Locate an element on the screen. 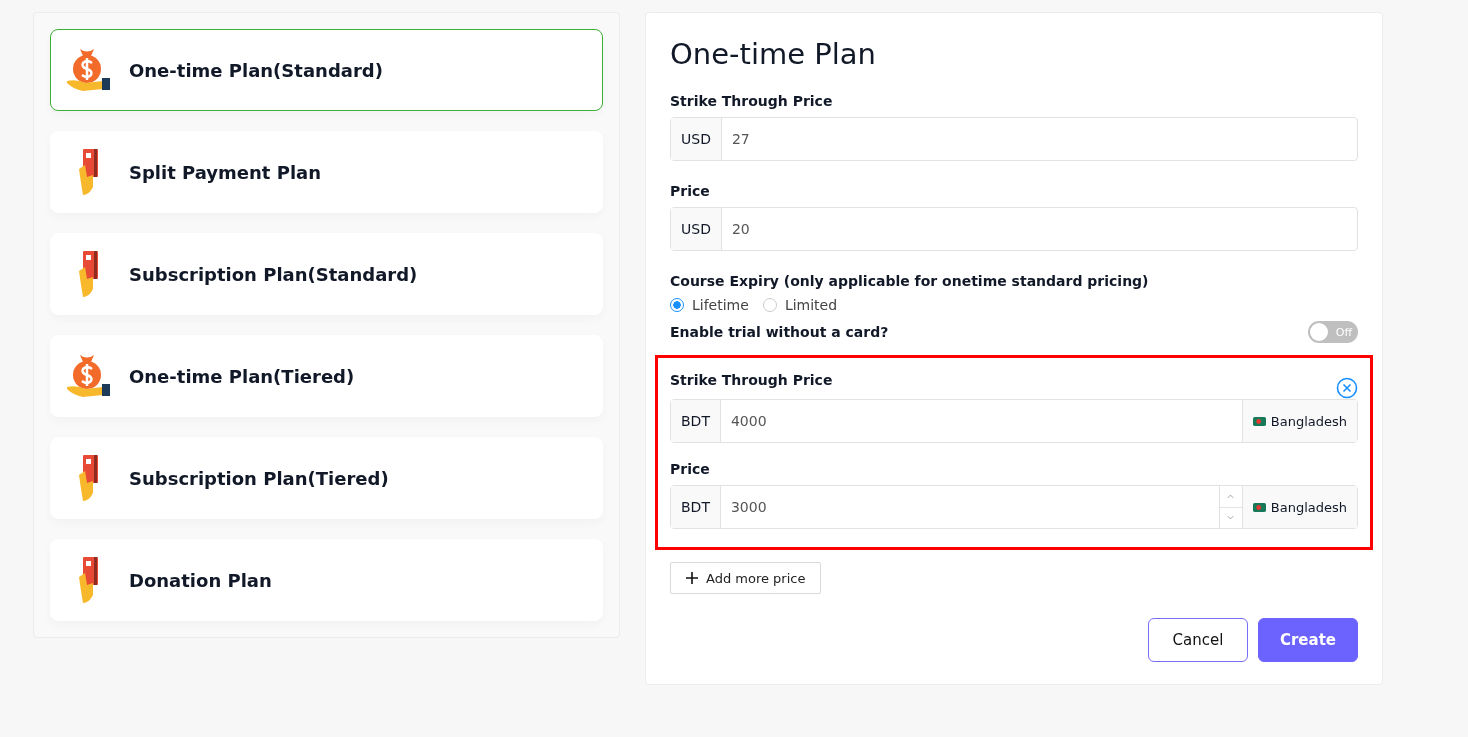  close-icon is located at coordinates (1347, 388).